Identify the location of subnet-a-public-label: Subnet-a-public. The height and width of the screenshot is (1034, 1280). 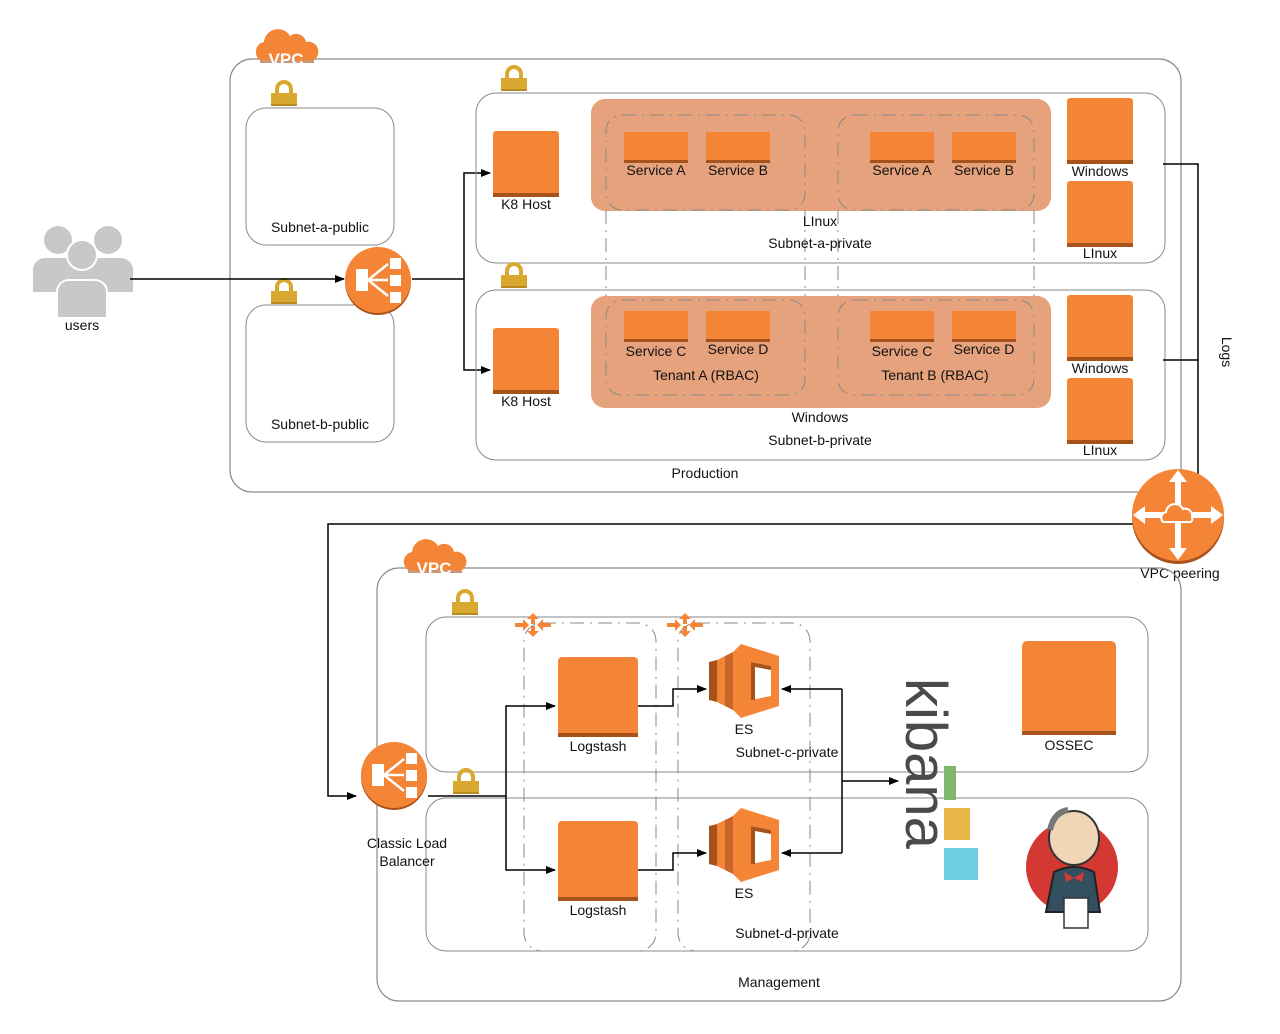
(320, 227).